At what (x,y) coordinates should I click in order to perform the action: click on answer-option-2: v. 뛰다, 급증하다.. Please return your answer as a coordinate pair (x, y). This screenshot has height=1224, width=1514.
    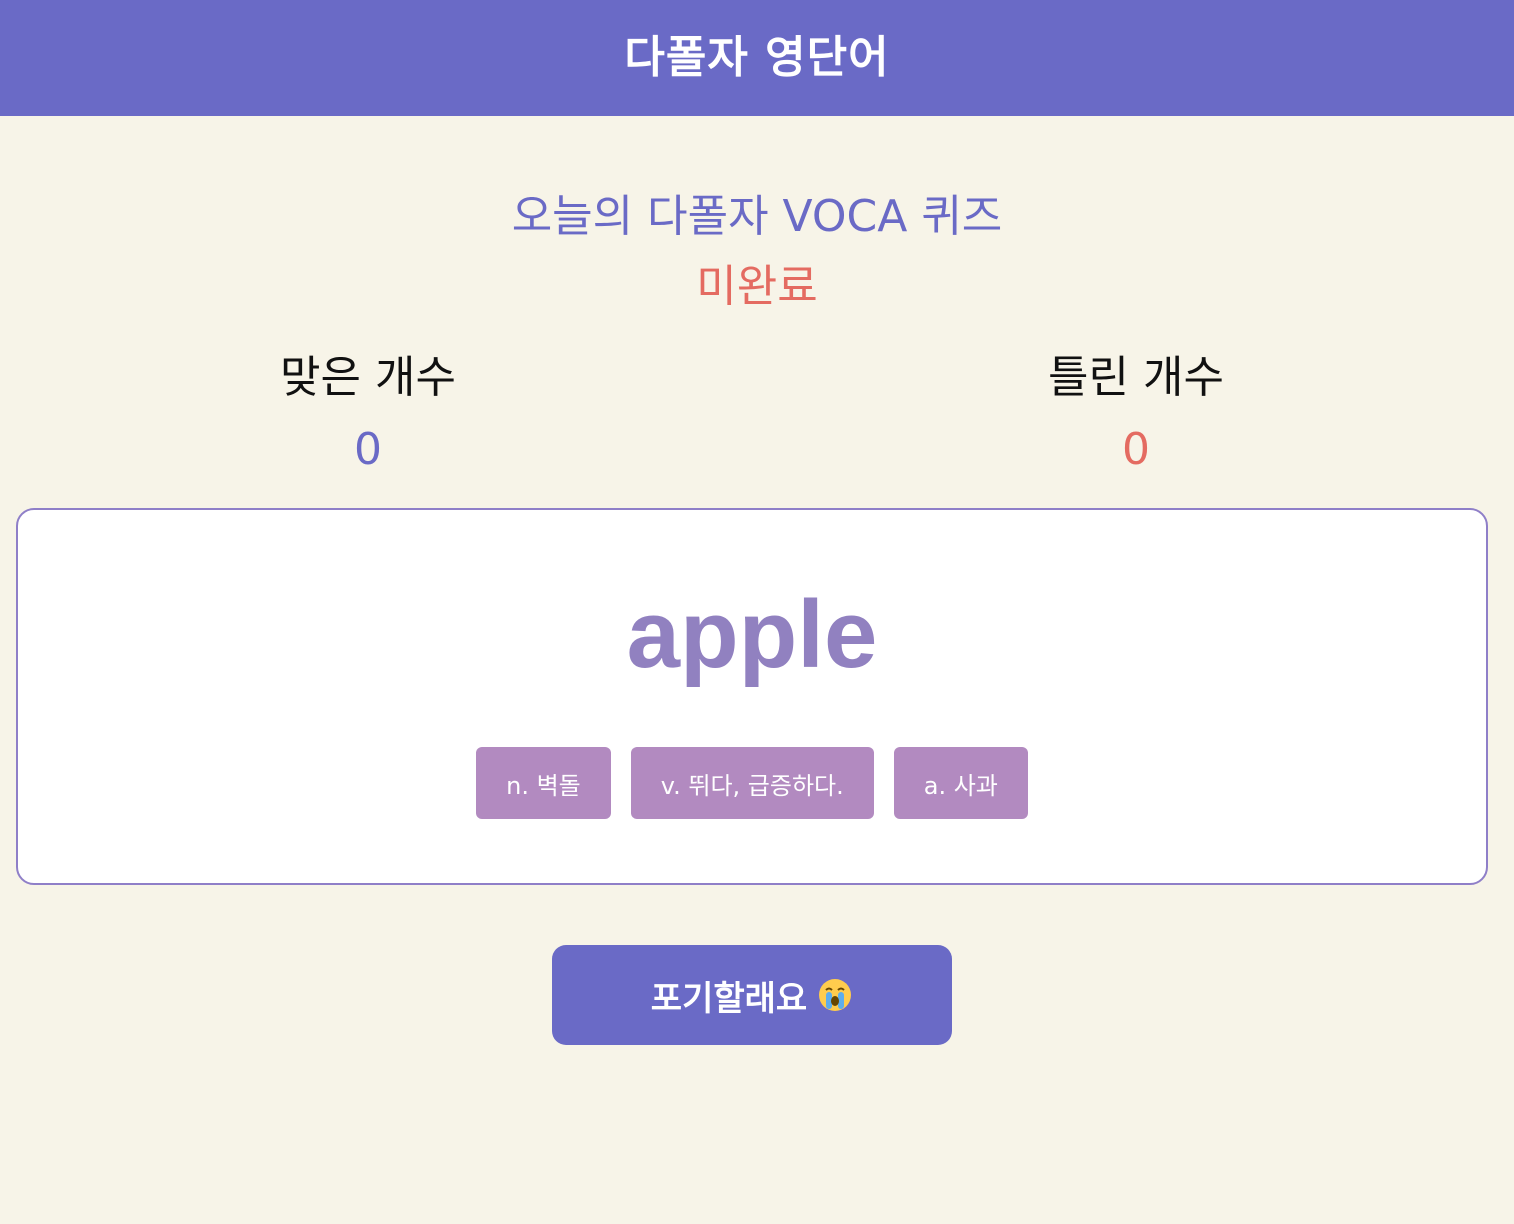
    Looking at the image, I should click on (752, 783).